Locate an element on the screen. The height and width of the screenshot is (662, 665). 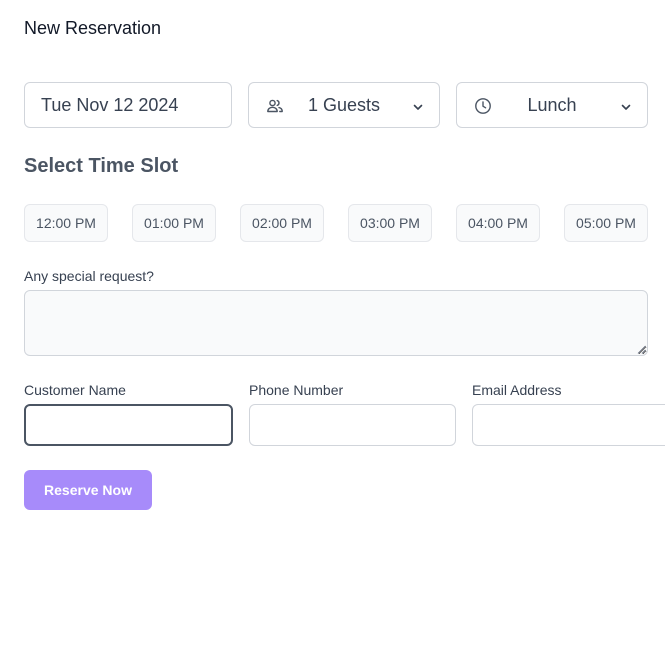
phone-group: Phone Number is located at coordinates (352, 413).